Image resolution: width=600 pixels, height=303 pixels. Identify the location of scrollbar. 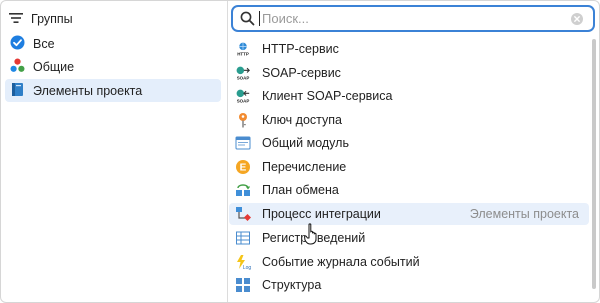
(594, 164).